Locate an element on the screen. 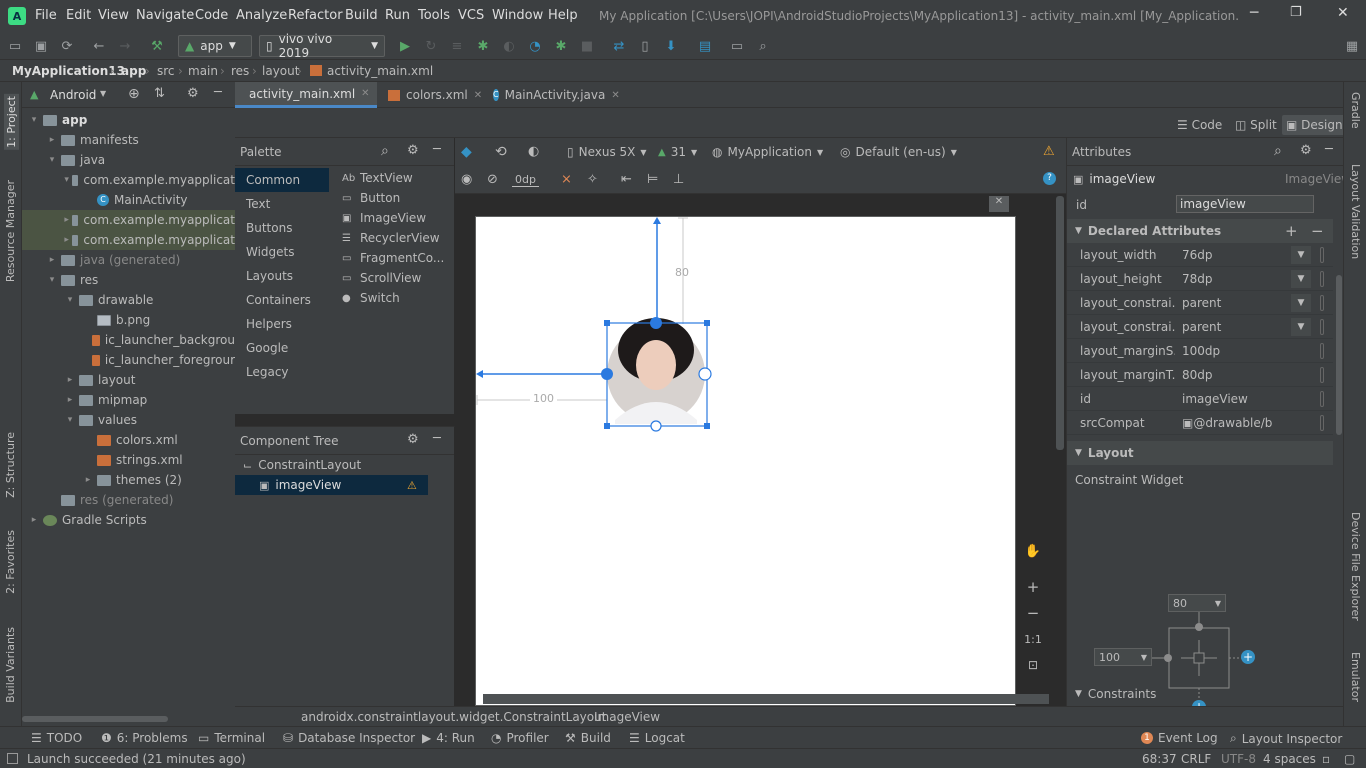  problems-tab: ❶ 6: Problems is located at coordinates (144, 738).